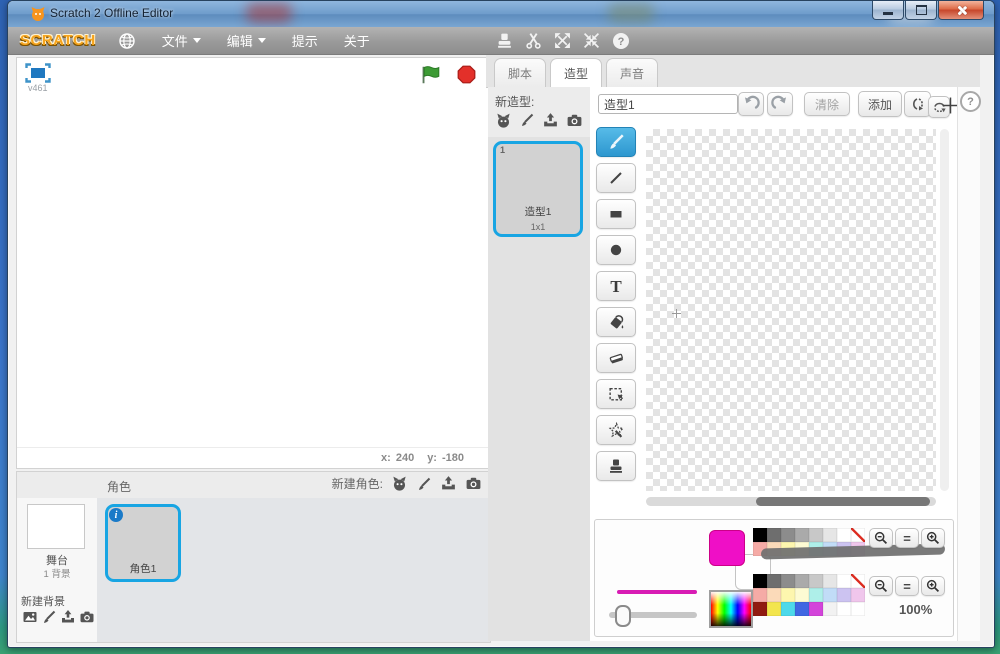  What do you see at coordinates (246, 40) in the screenshot?
I see `menu-edit: 编辑` at bounding box center [246, 40].